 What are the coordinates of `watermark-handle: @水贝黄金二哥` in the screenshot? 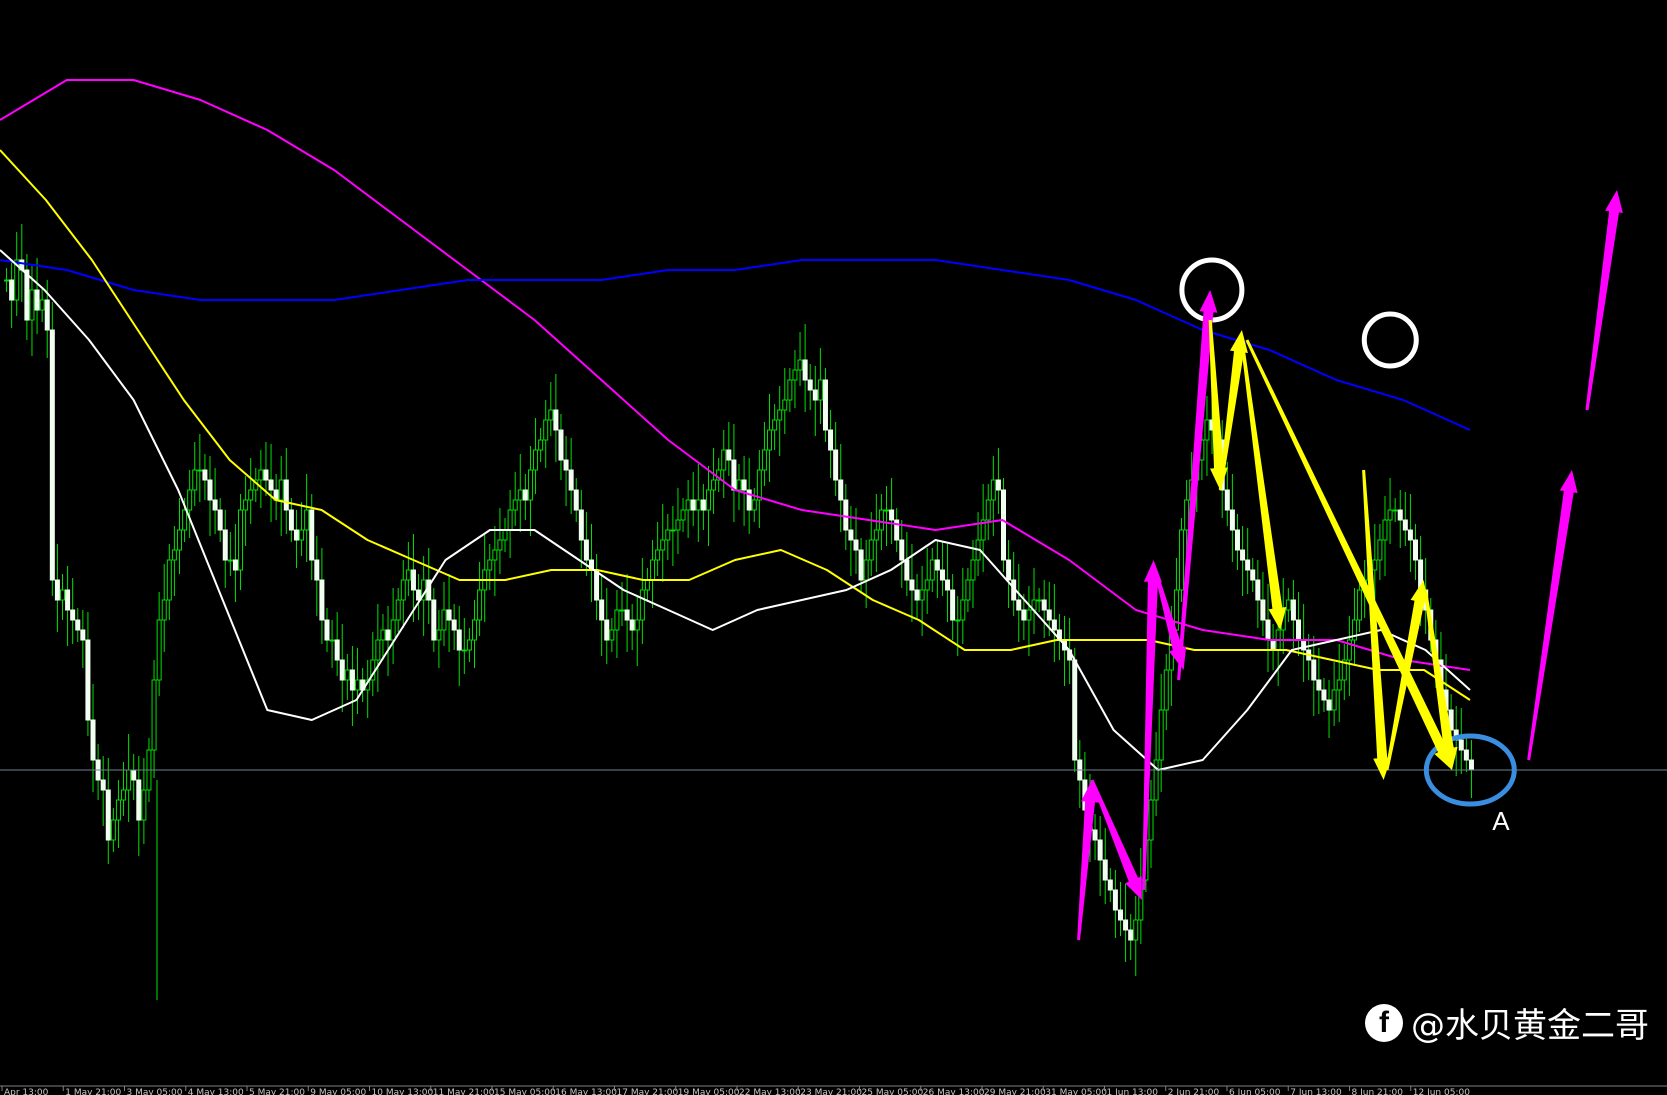 It's located at (1530, 1026).